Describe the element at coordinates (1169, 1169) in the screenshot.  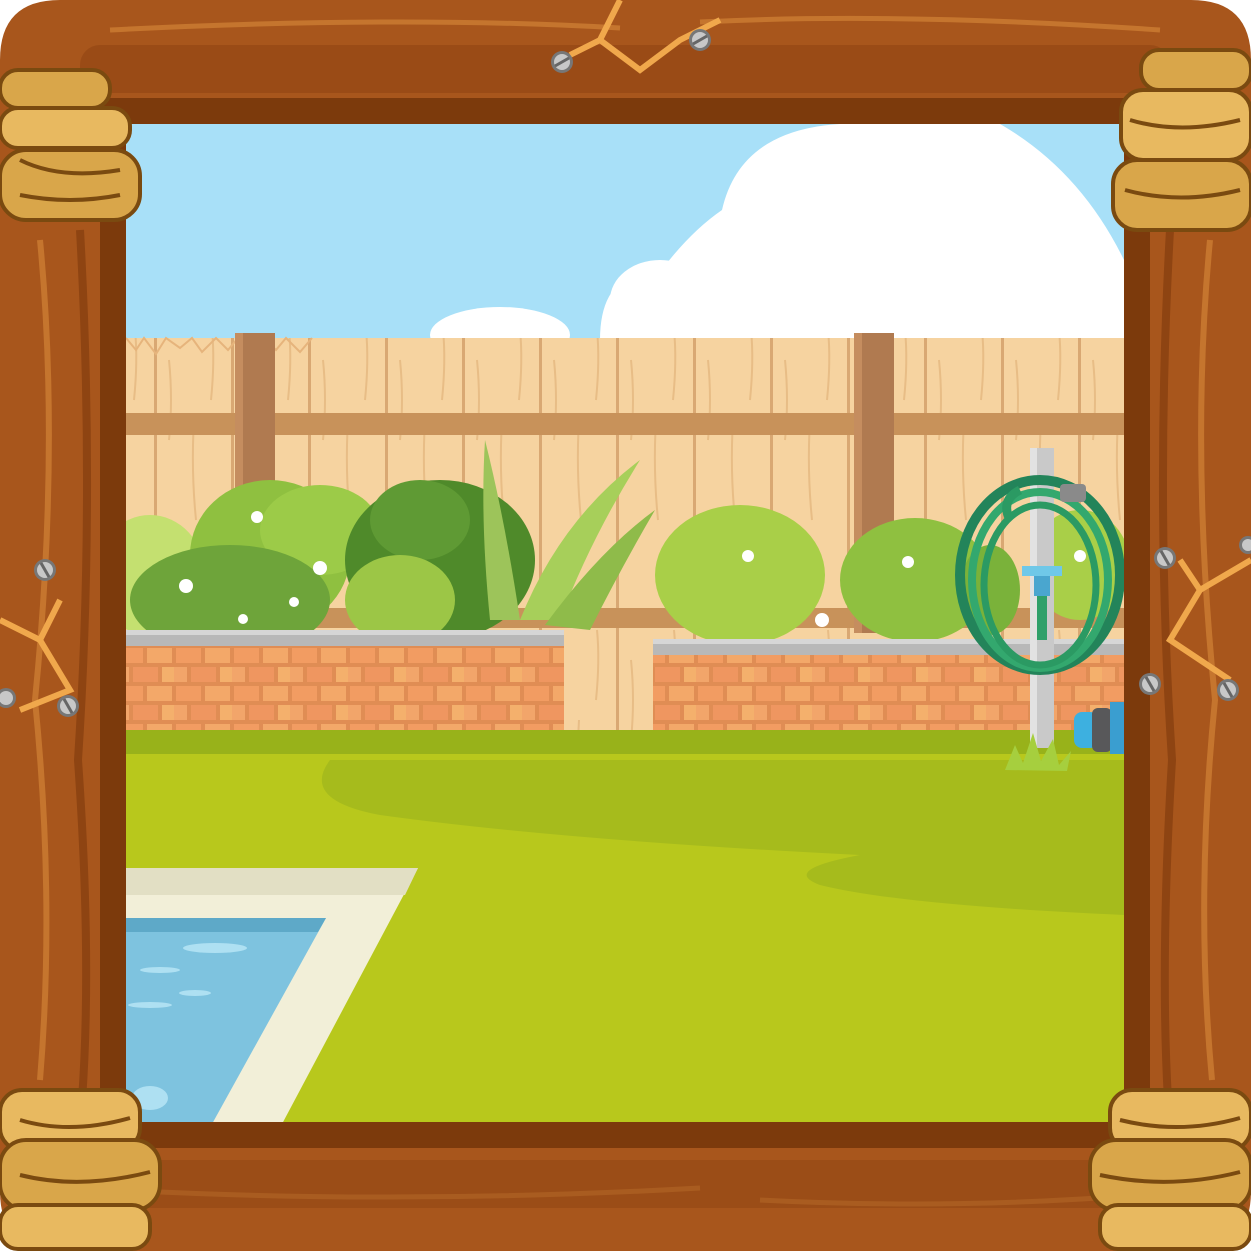
I see `rope-wrap-bottom-right` at that location.